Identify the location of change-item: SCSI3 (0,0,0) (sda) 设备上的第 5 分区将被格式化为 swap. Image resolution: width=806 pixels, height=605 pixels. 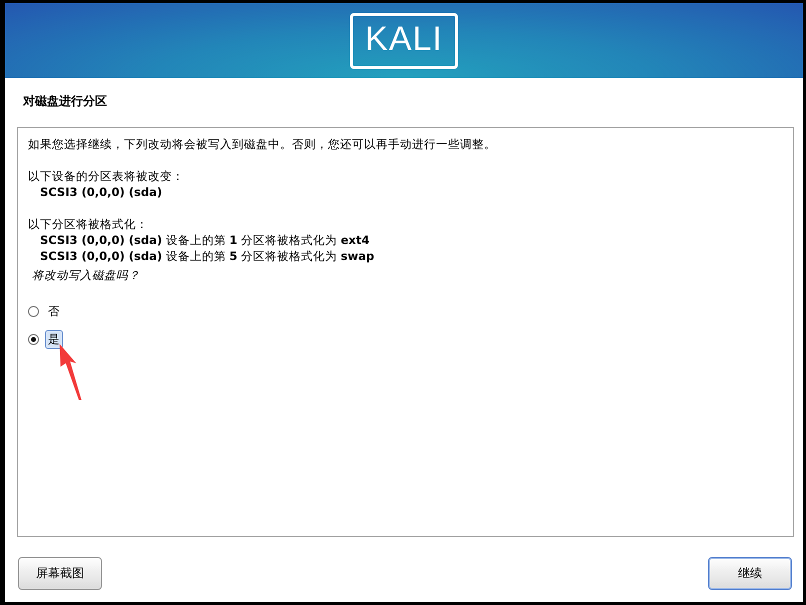
(207, 256).